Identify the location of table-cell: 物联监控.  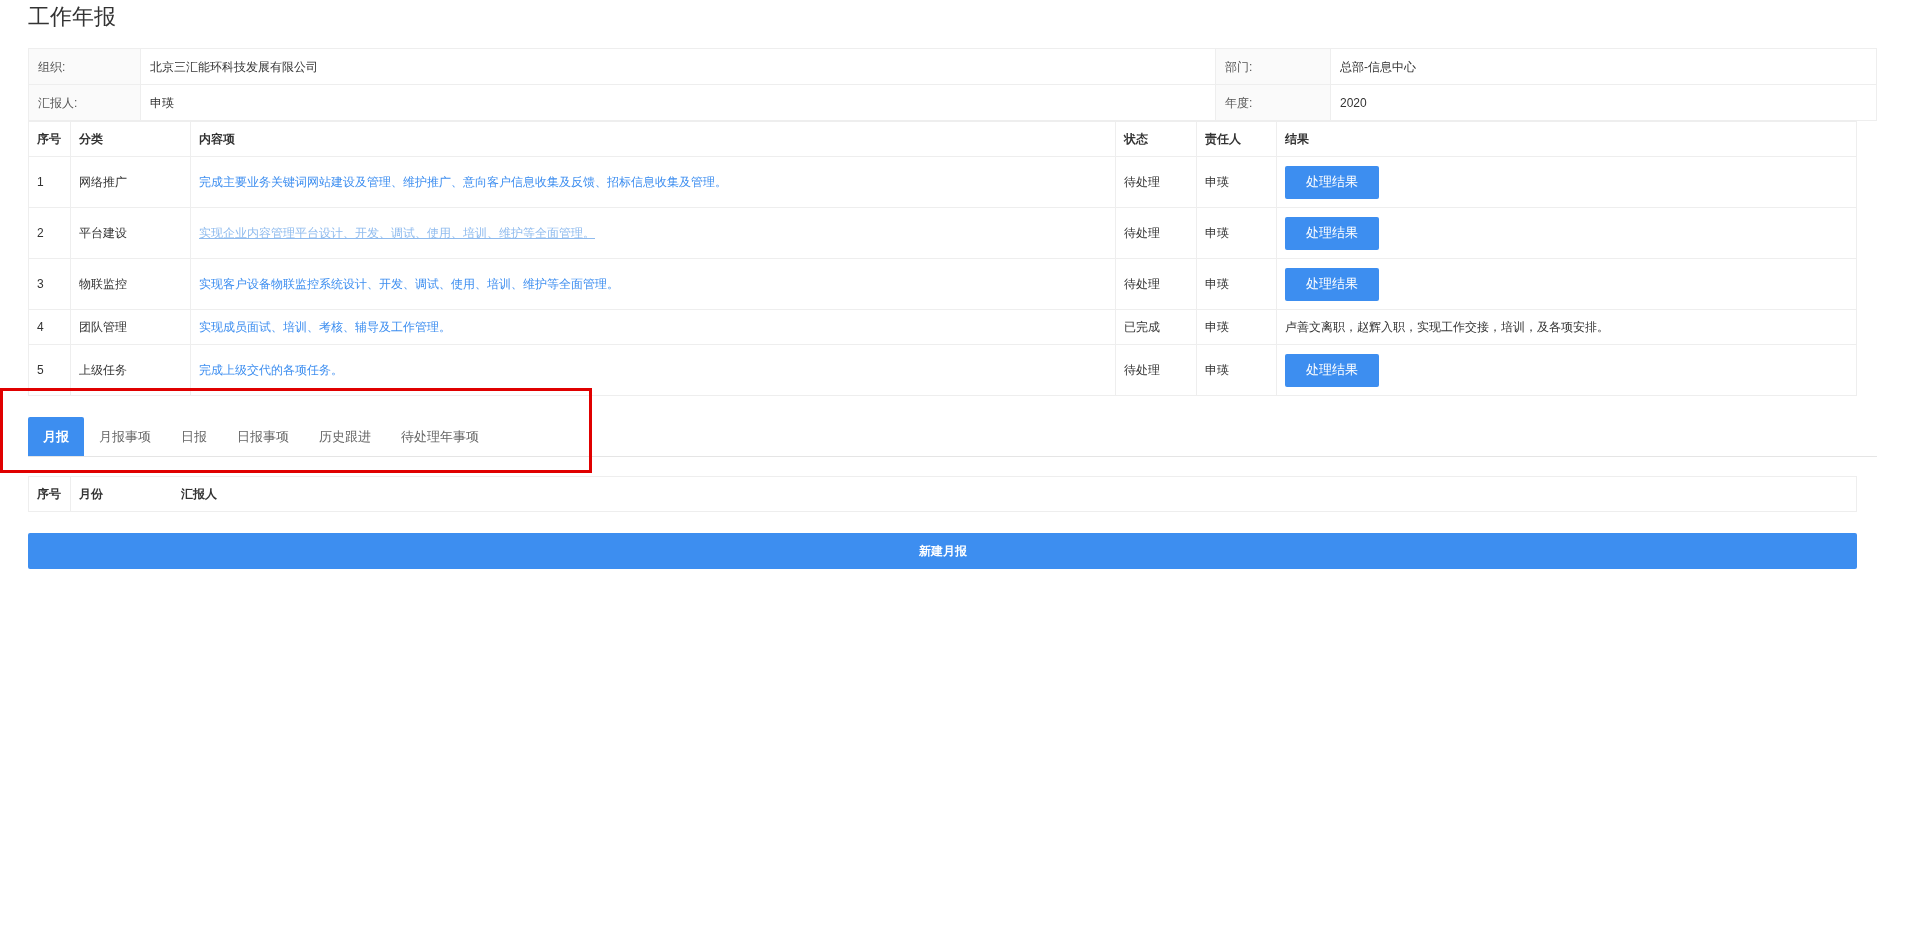
(130, 284).